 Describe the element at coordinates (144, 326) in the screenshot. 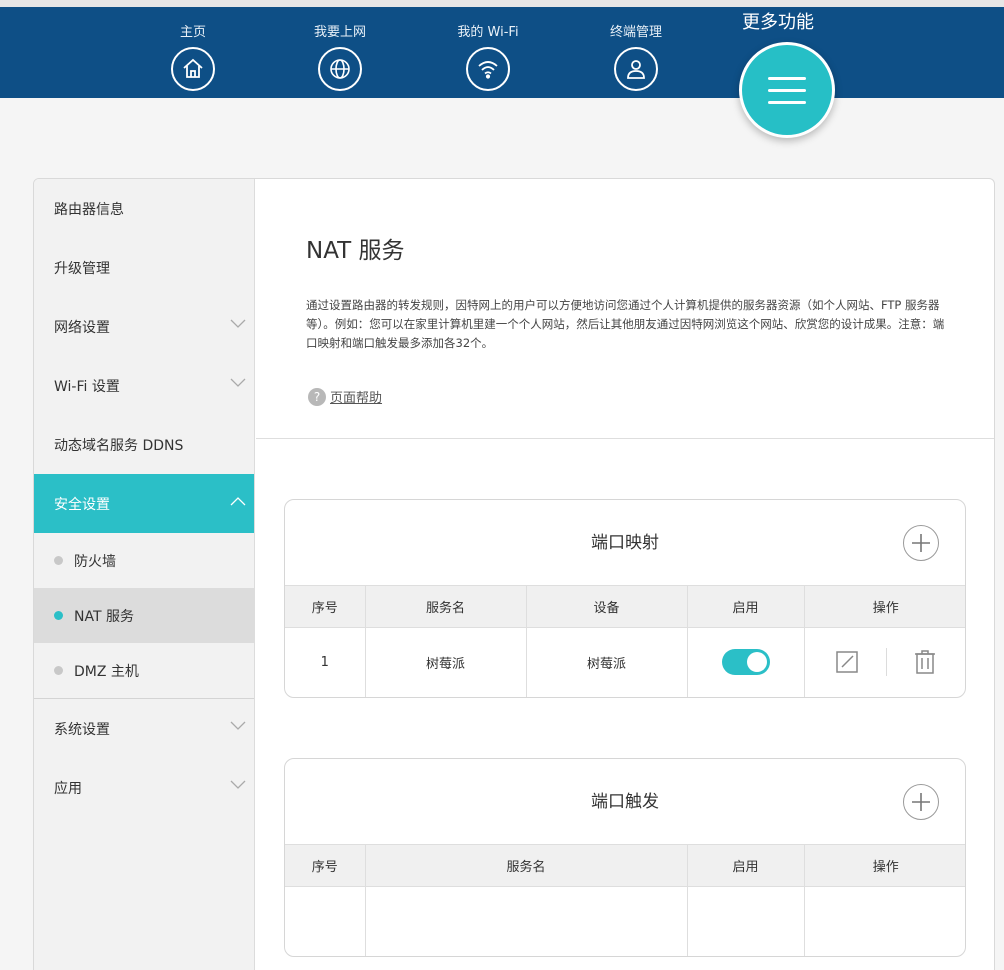

I see `sidebar-item-network: 网络设置` at that location.